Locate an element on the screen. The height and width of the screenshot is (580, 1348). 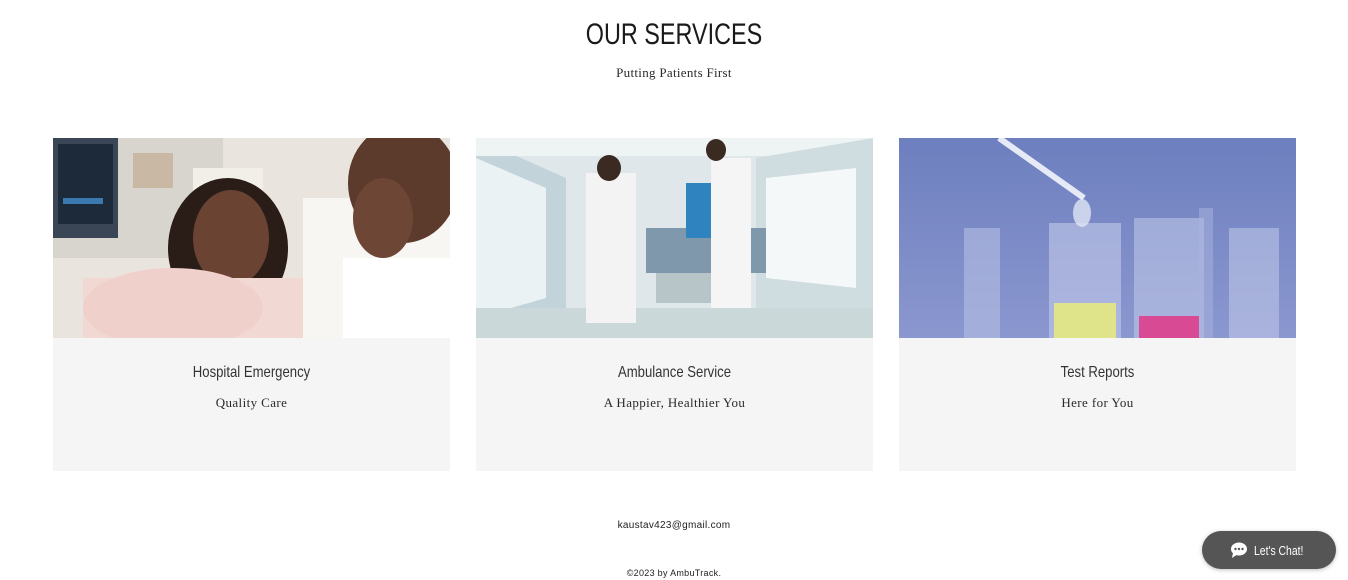
service-card-title: Ambulance Service is located at coordinates (674, 372).